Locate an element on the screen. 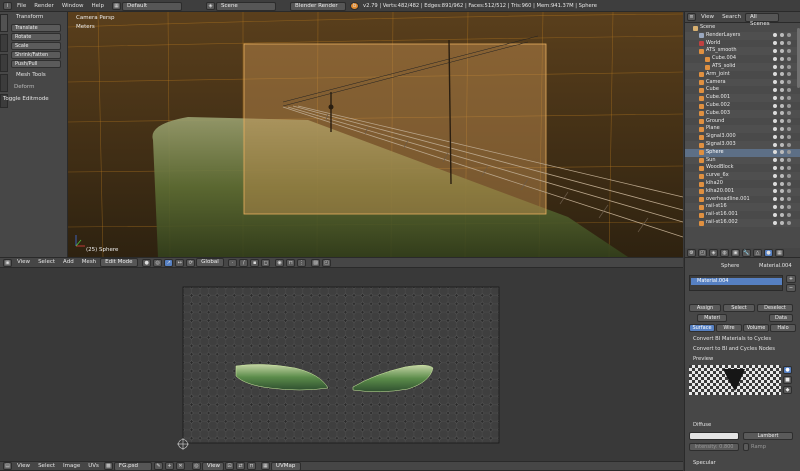 The width and height of the screenshot is (800, 471). convert-bi-cycles: Convert BI Materials to Cycles is located at coordinates (732, 339).